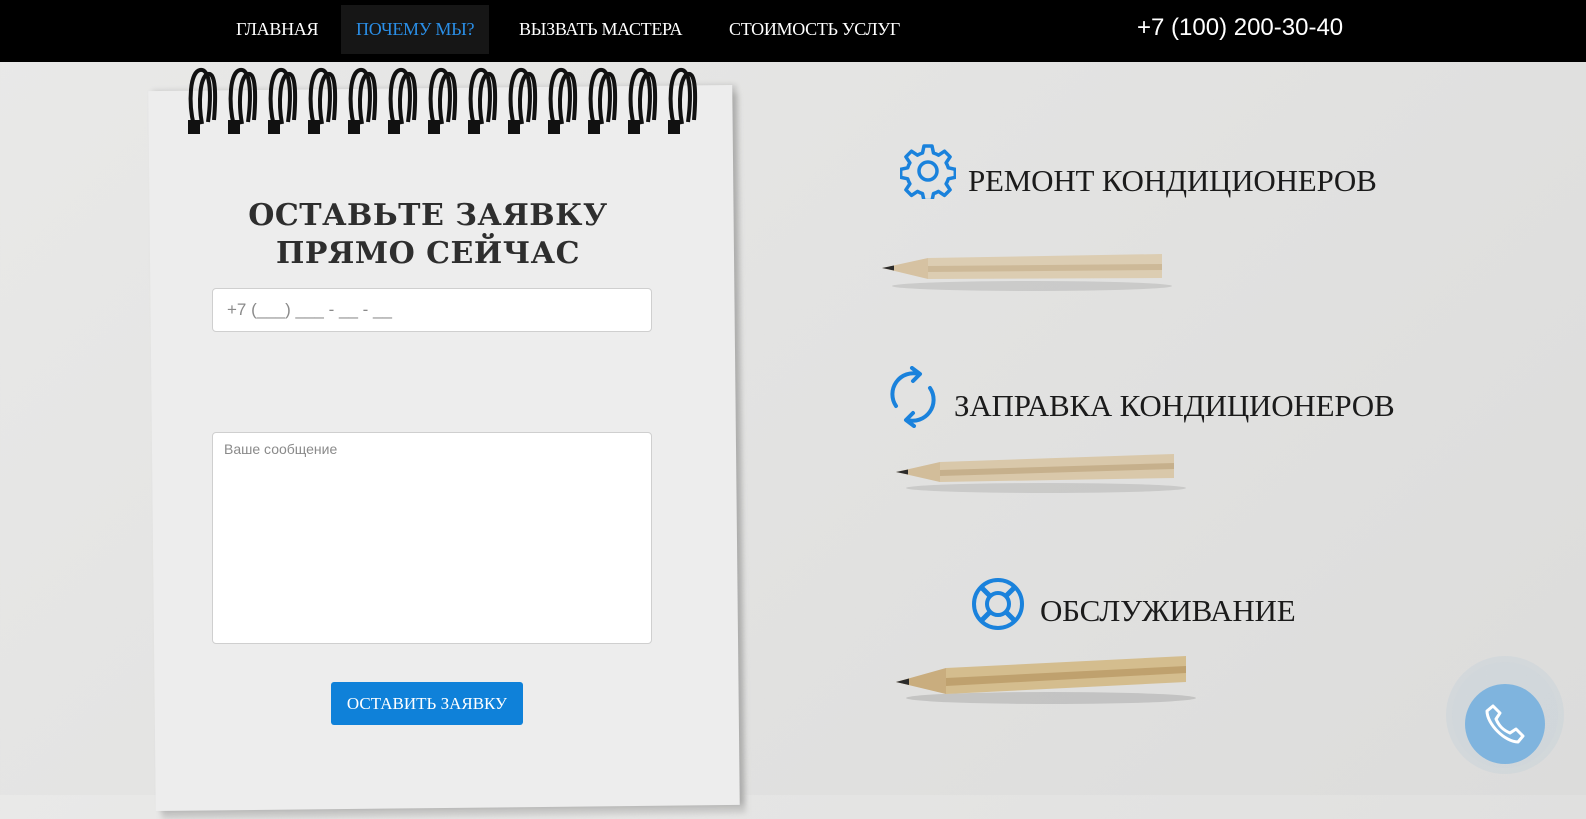 This screenshot has height=819, width=1586. I want to click on callback-button, so click(1505, 724).